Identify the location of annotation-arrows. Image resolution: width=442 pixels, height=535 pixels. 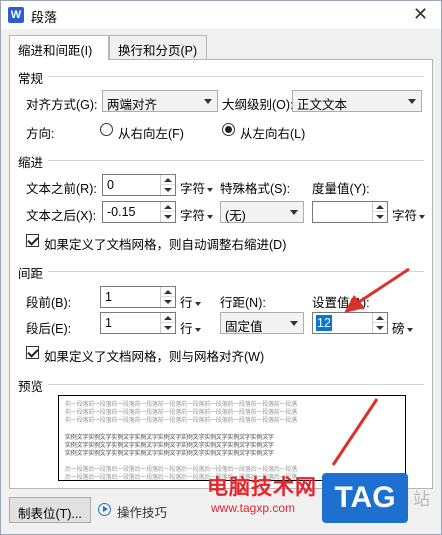
(370, 366).